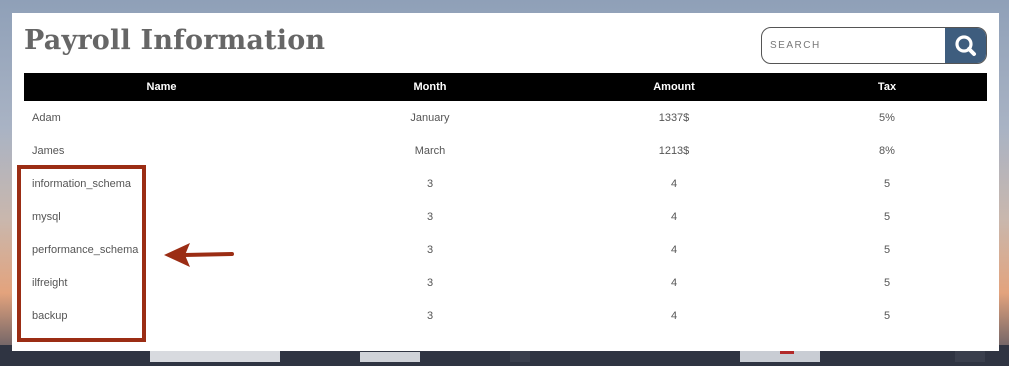 This screenshot has height=366, width=1009. I want to click on column-header-month: Month, so click(430, 87).